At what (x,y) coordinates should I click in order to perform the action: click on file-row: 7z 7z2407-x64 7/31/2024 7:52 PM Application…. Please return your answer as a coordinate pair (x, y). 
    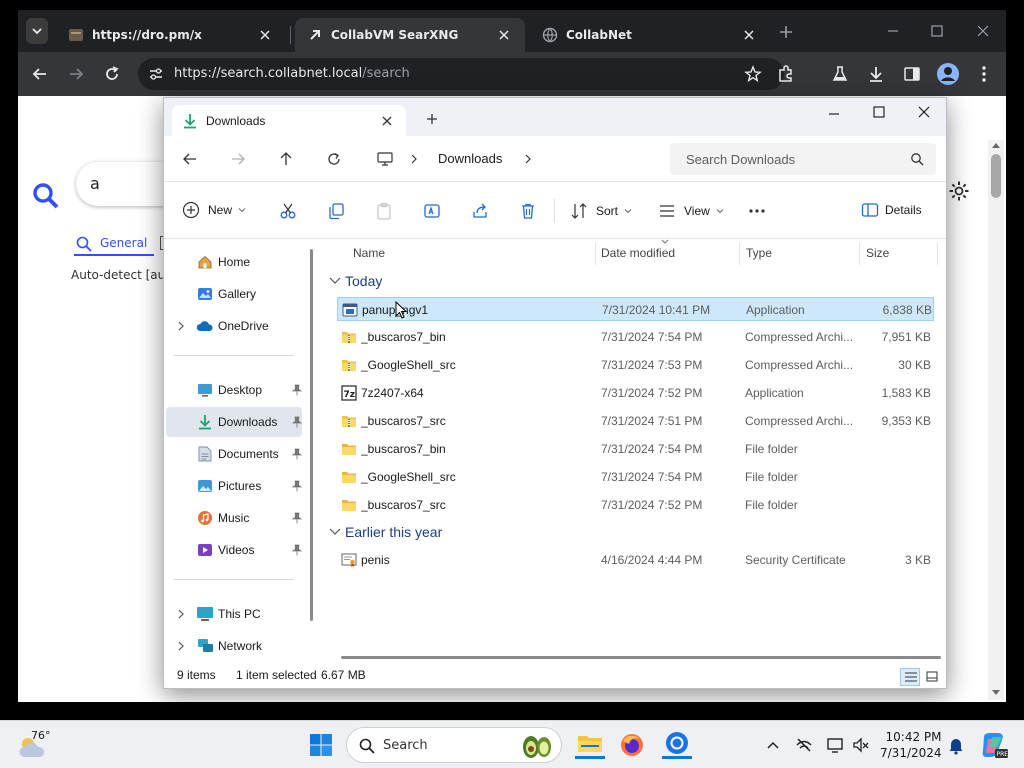
    Looking at the image, I should click on (635, 393).